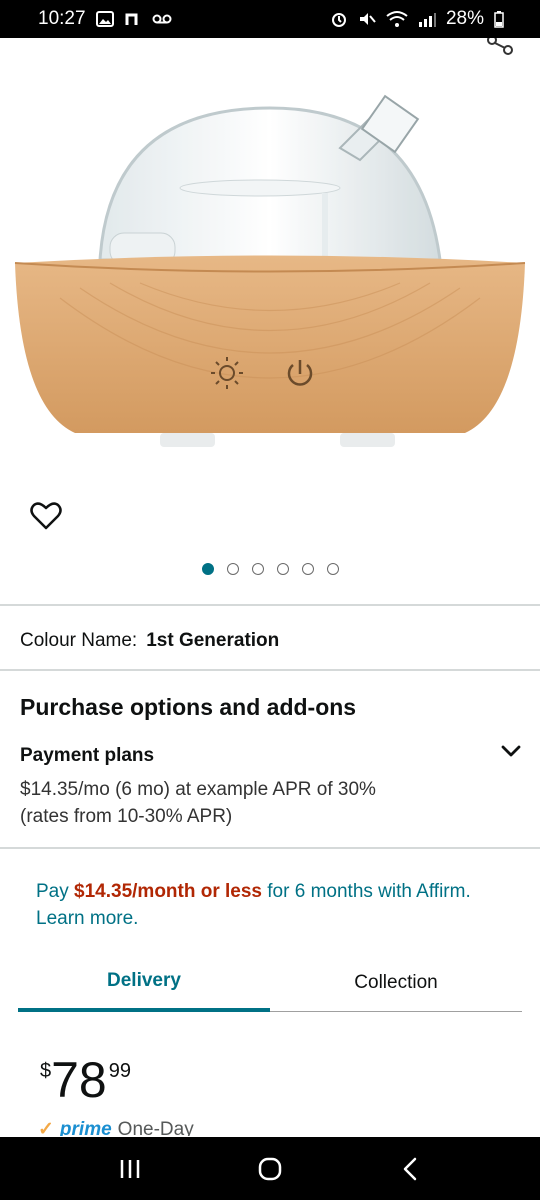 This screenshot has width=540, height=1200. I want to click on chevron-down-icon, so click(511, 751).